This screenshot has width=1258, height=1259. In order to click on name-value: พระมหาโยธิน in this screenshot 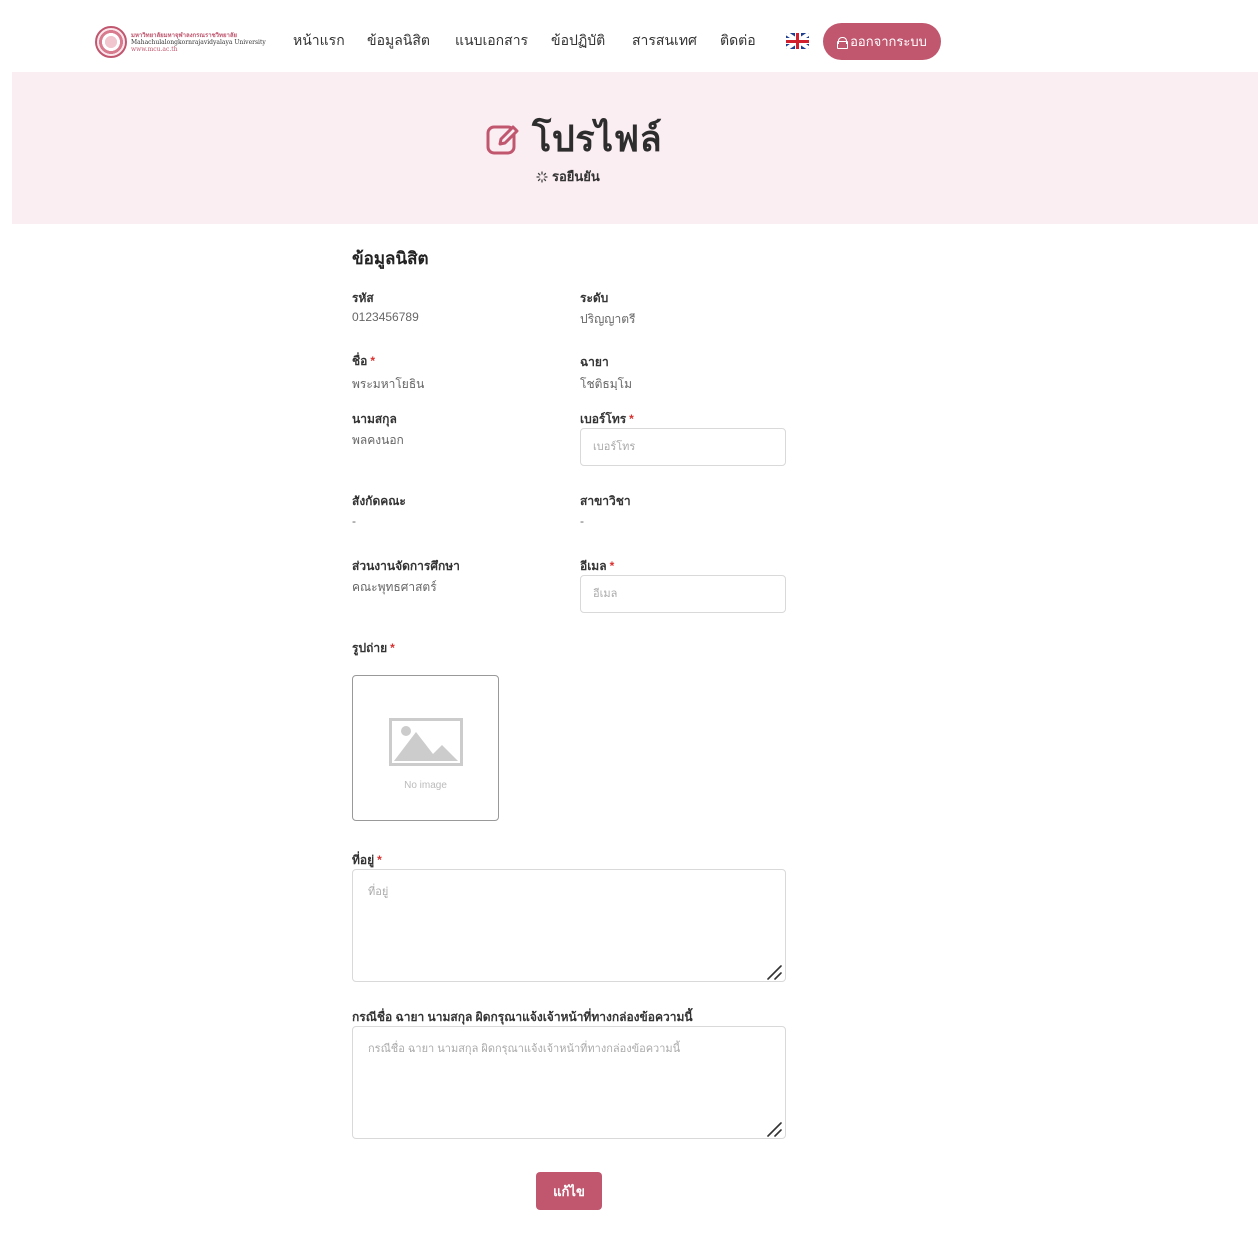, I will do `click(388, 384)`.